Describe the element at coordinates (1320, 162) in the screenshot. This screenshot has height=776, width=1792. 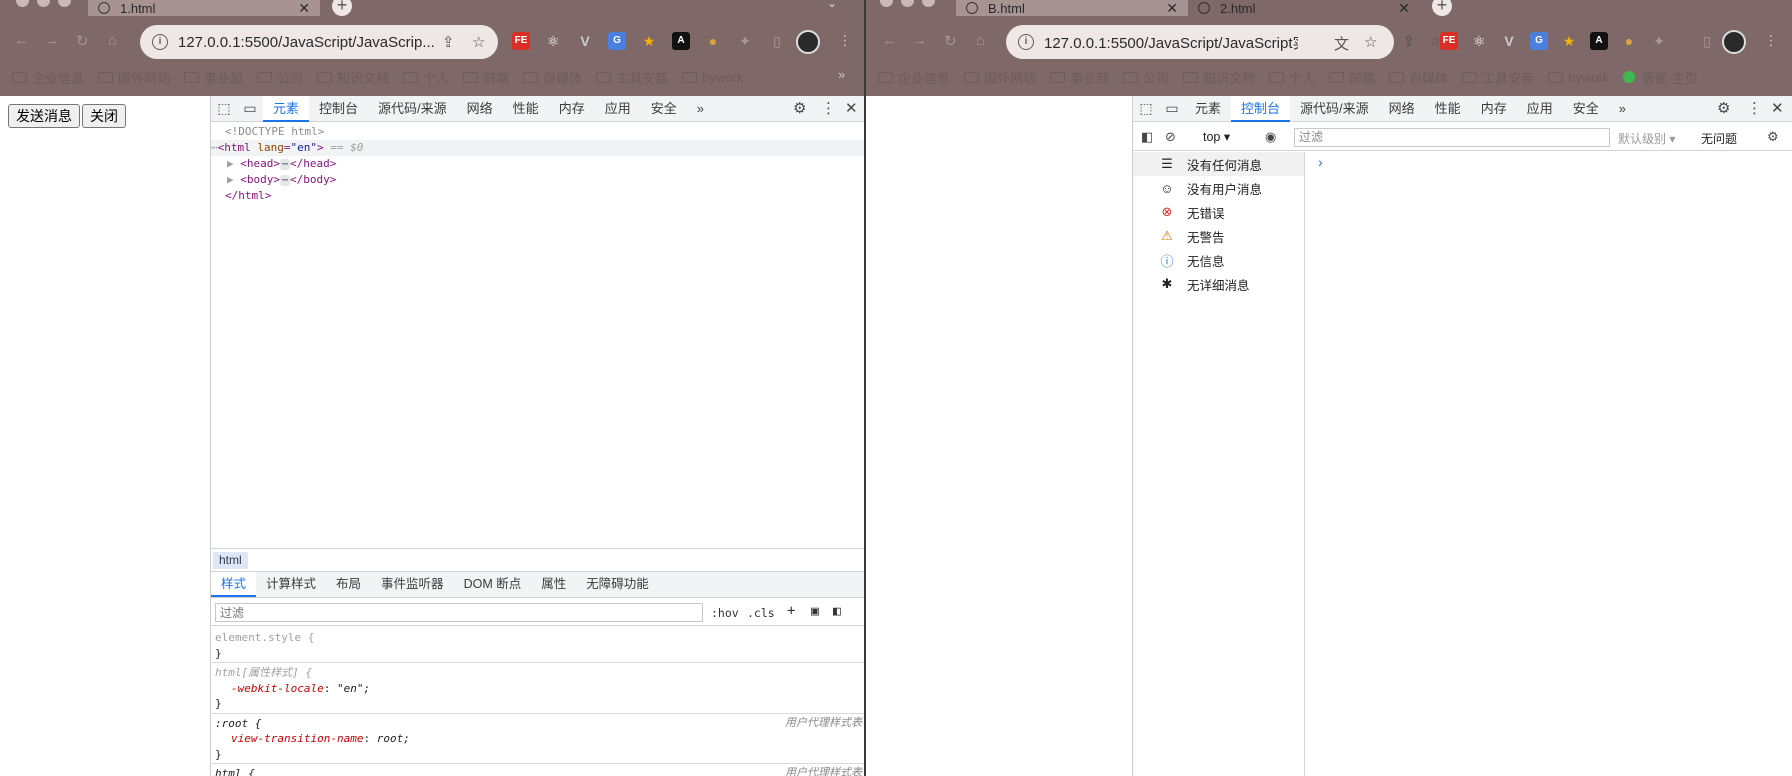
I see `console-prompt: ›` at that location.